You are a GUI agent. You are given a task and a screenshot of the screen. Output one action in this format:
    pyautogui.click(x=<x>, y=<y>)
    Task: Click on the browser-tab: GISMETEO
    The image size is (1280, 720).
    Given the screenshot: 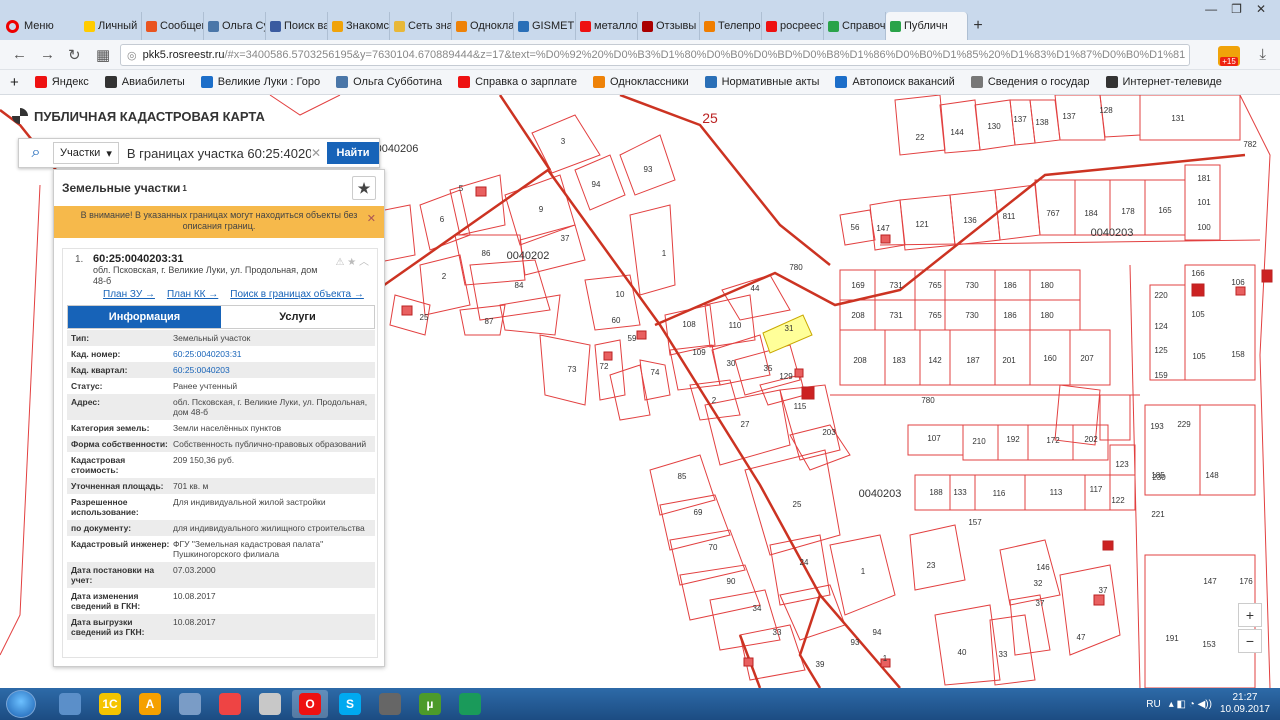 What is the action you would take?
    pyautogui.click(x=545, y=26)
    